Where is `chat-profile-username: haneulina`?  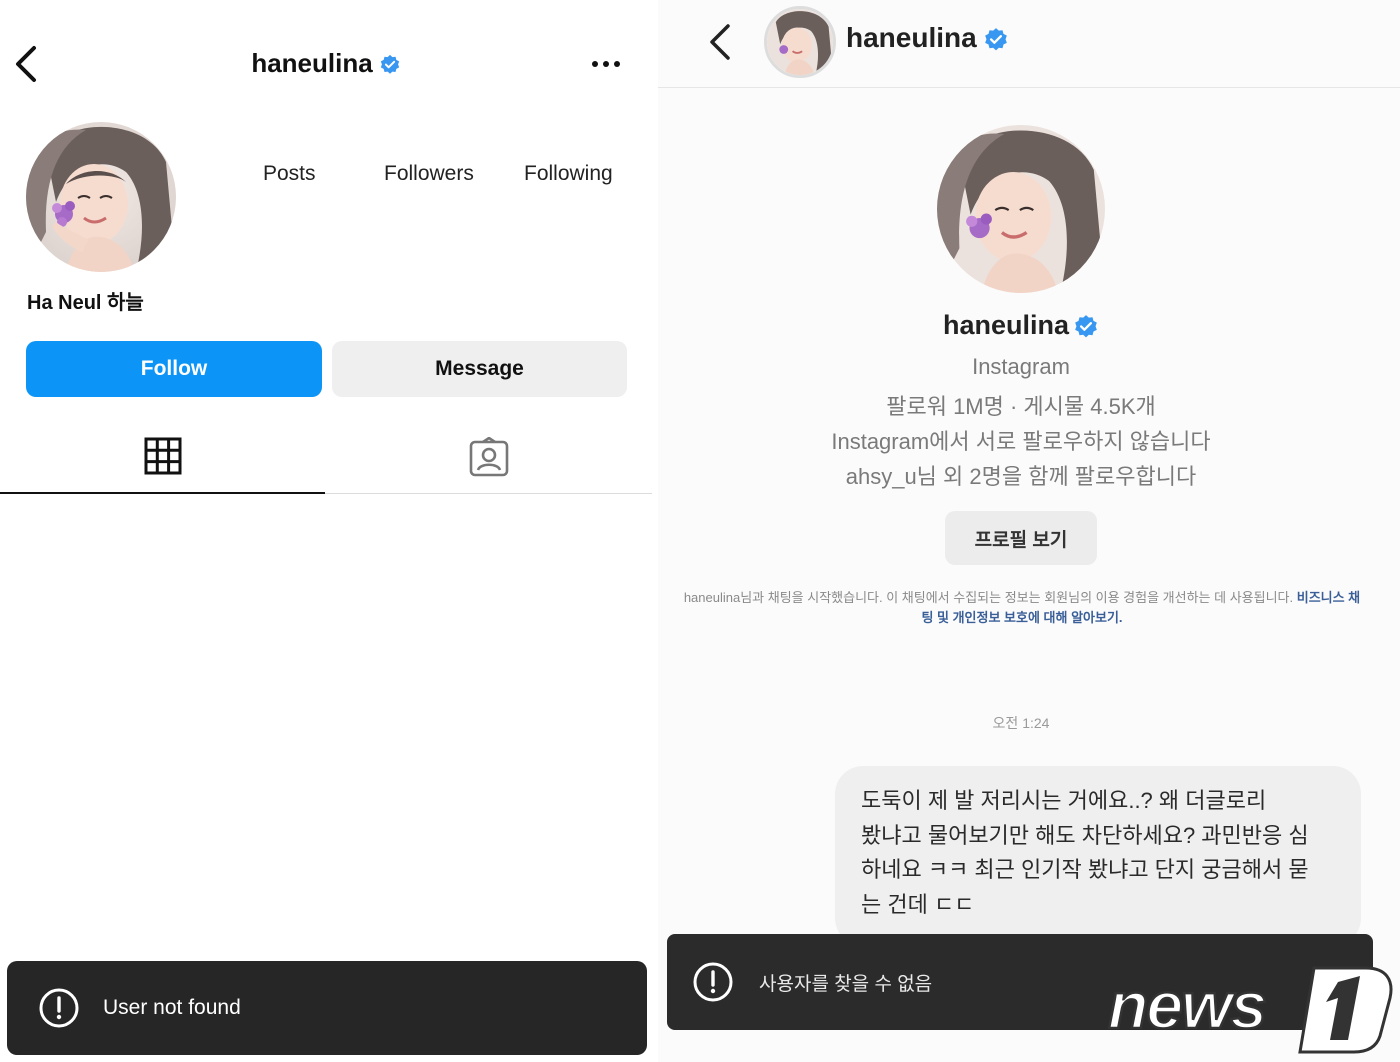 chat-profile-username: haneulina is located at coordinates (1021, 325).